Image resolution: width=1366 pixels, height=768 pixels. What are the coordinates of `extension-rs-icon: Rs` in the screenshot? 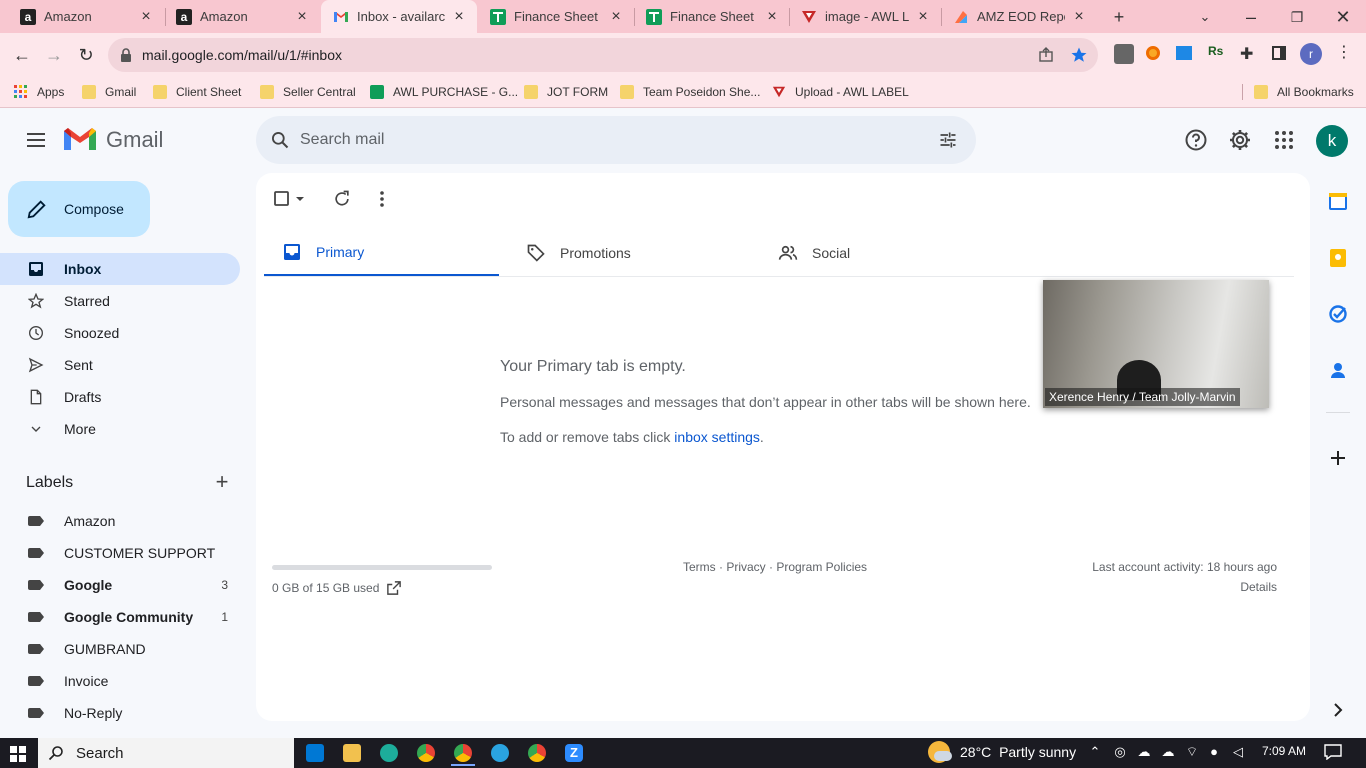 It's located at (1215, 51).